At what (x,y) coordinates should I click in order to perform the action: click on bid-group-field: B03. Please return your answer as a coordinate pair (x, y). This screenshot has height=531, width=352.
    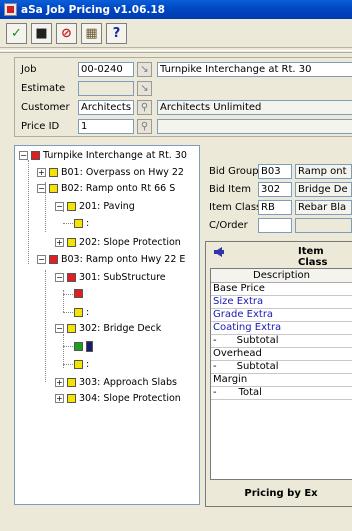
    Looking at the image, I should click on (275, 171).